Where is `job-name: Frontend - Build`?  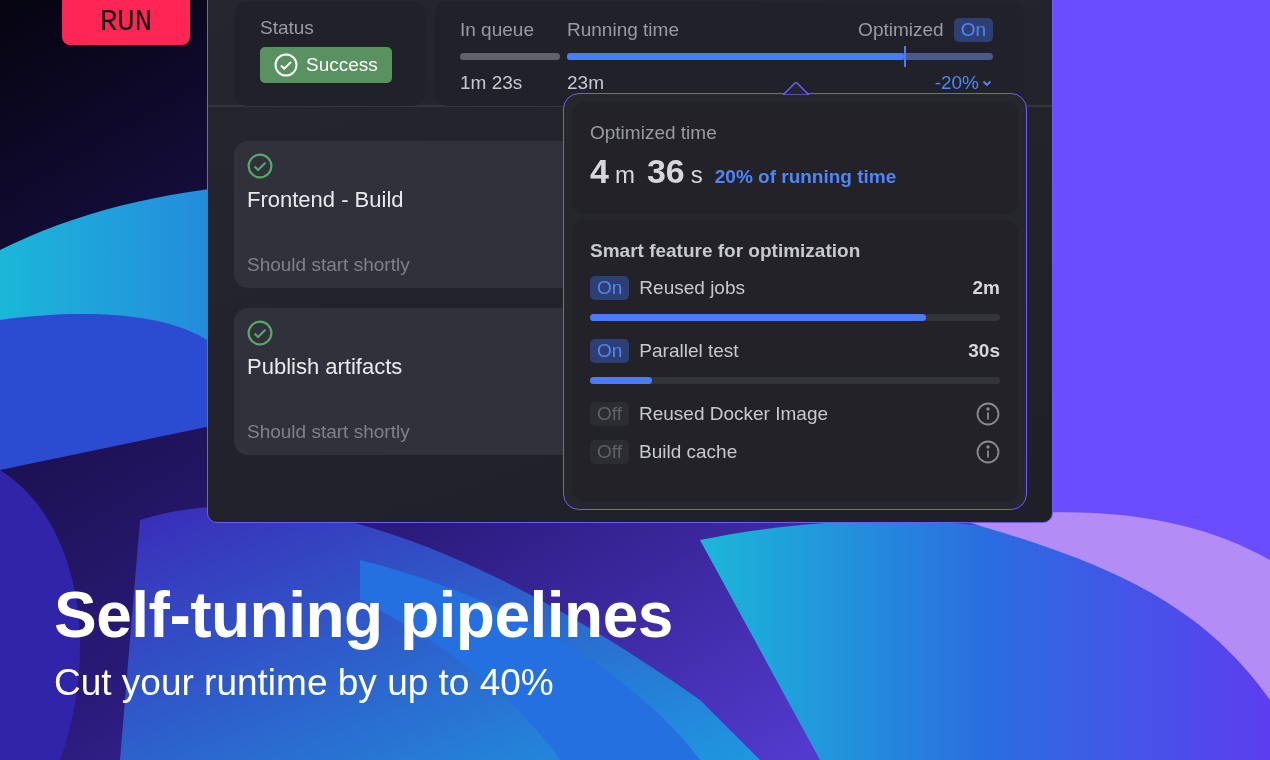
job-name: Frontend - Build is located at coordinates (326, 200).